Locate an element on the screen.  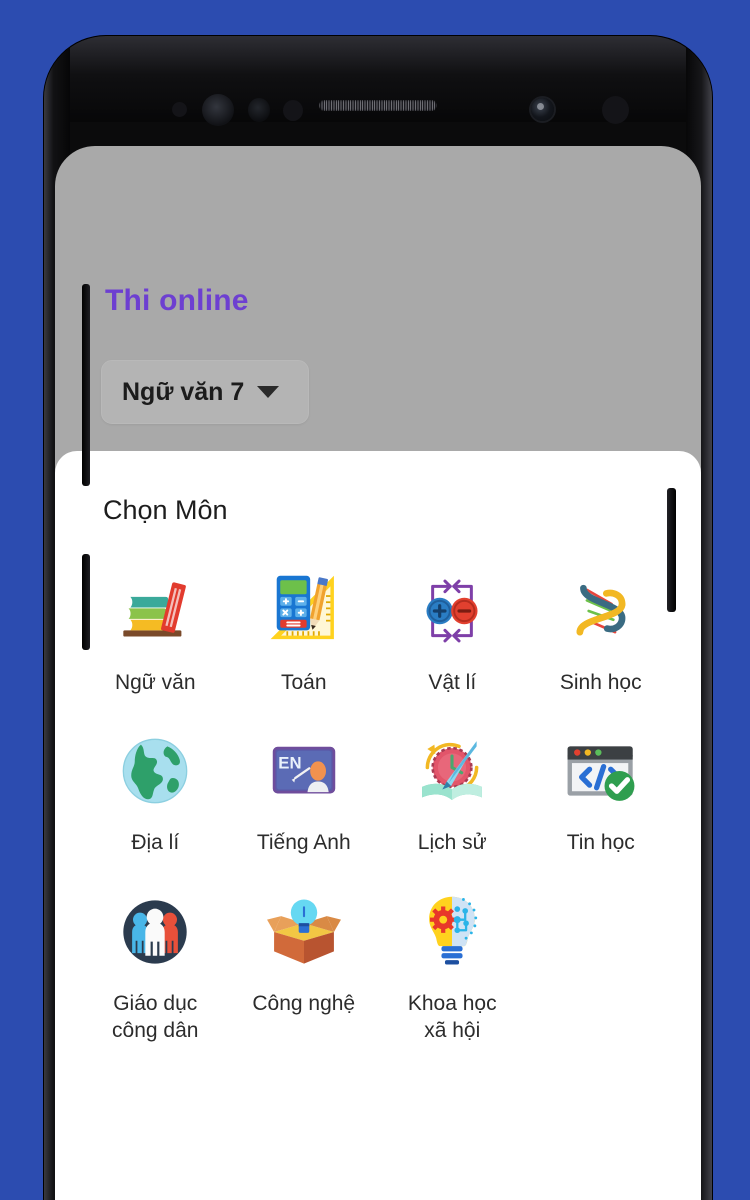
subject-label: Lịch sử is located at coordinates (452, 843).